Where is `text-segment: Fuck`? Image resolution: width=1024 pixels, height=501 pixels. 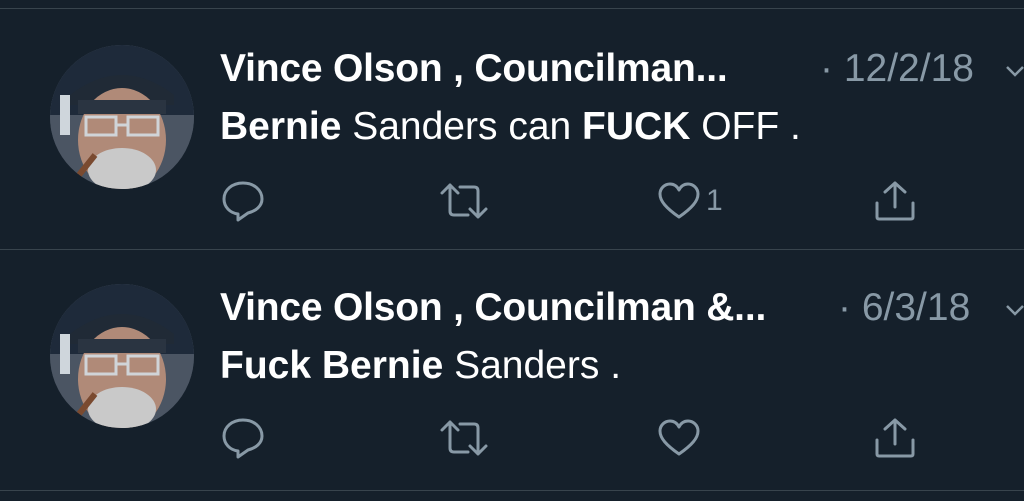
text-segment: Fuck is located at coordinates (266, 365).